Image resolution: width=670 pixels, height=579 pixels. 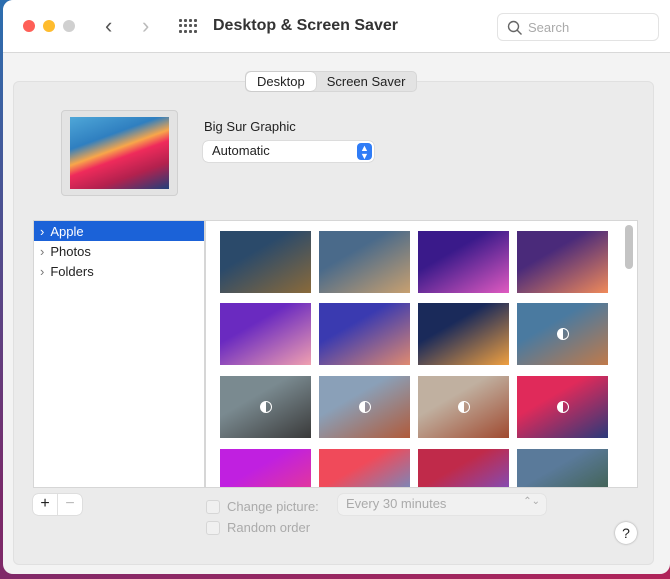 I want to click on wallpaper-thumbnail-catalina-purple, so click(x=463, y=262).